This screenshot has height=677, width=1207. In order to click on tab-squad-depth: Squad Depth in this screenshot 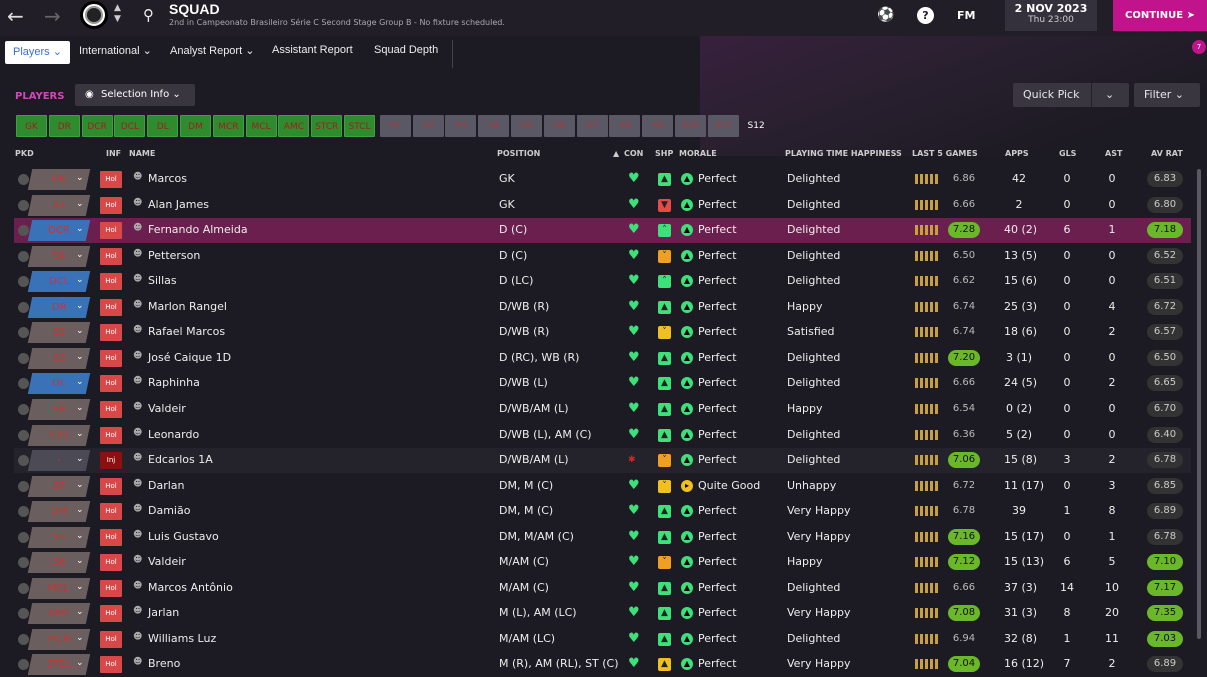, I will do `click(406, 50)`.